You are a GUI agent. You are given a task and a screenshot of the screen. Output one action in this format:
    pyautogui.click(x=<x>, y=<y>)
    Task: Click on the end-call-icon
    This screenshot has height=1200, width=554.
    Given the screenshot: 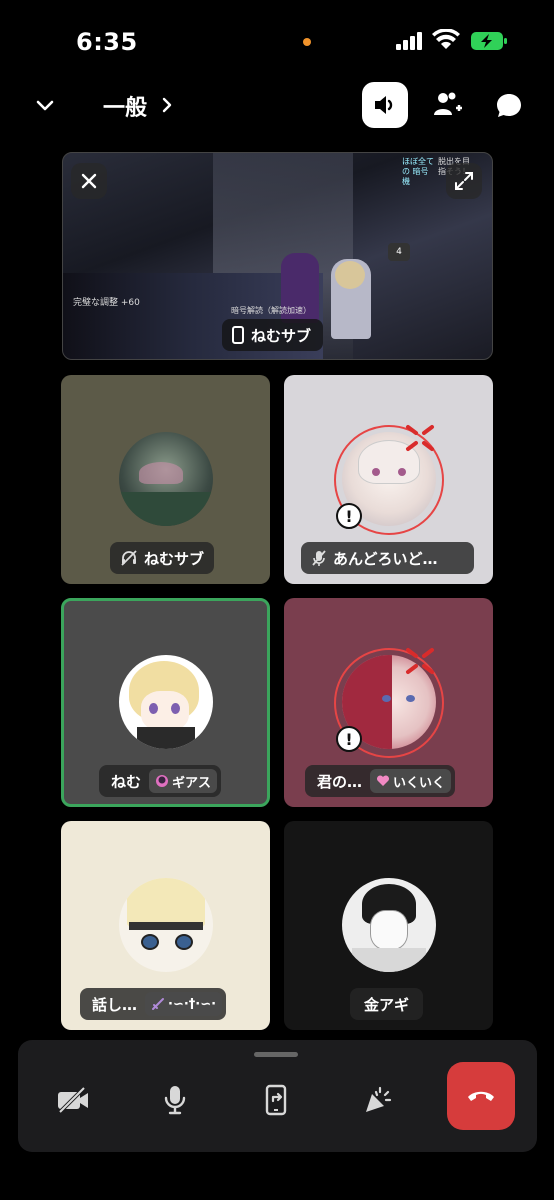 What is the action you would take?
    pyautogui.click(x=481, y=1096)
    